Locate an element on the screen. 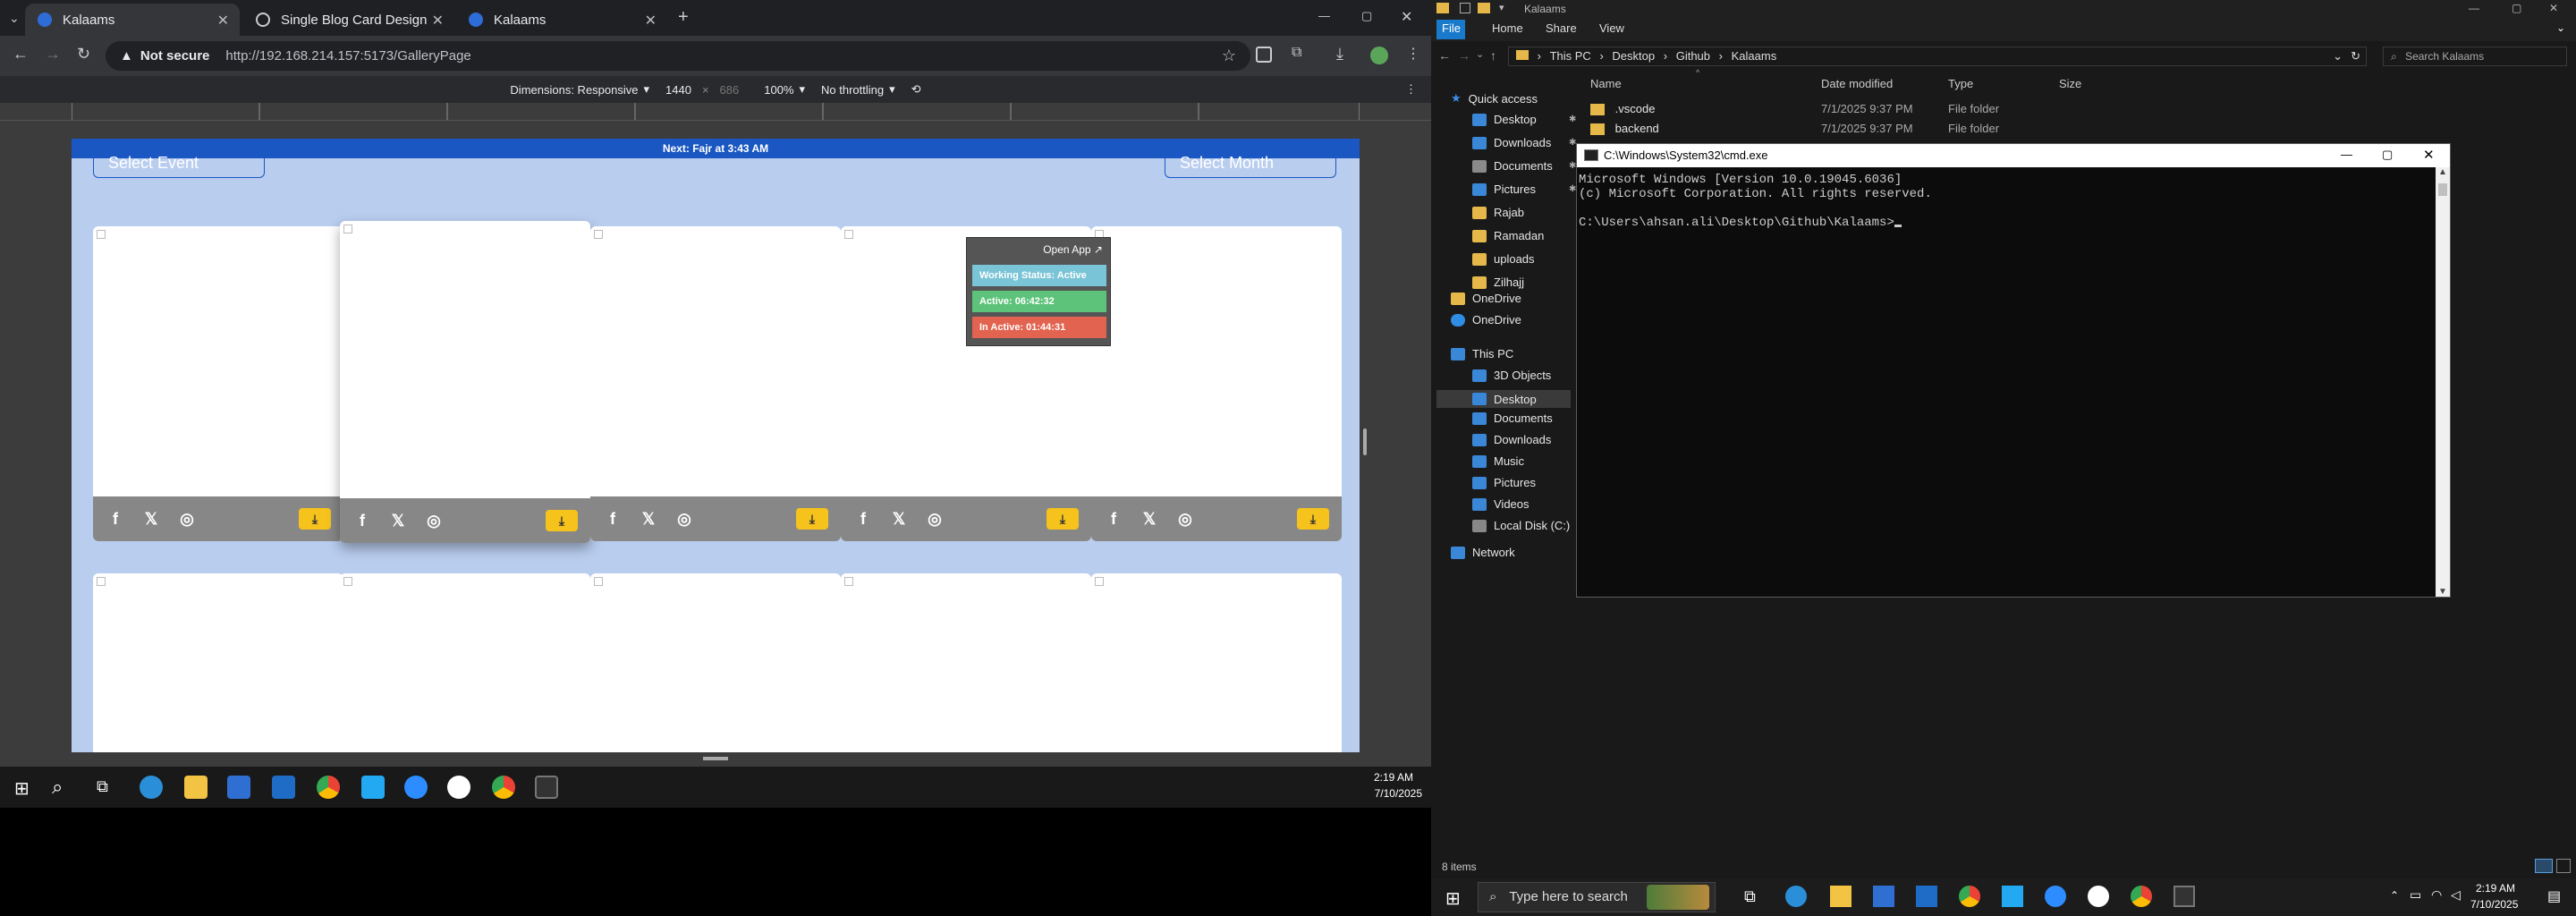 The image size is (2576, 916). details-view-icon is located at coordinates (2544, 866).